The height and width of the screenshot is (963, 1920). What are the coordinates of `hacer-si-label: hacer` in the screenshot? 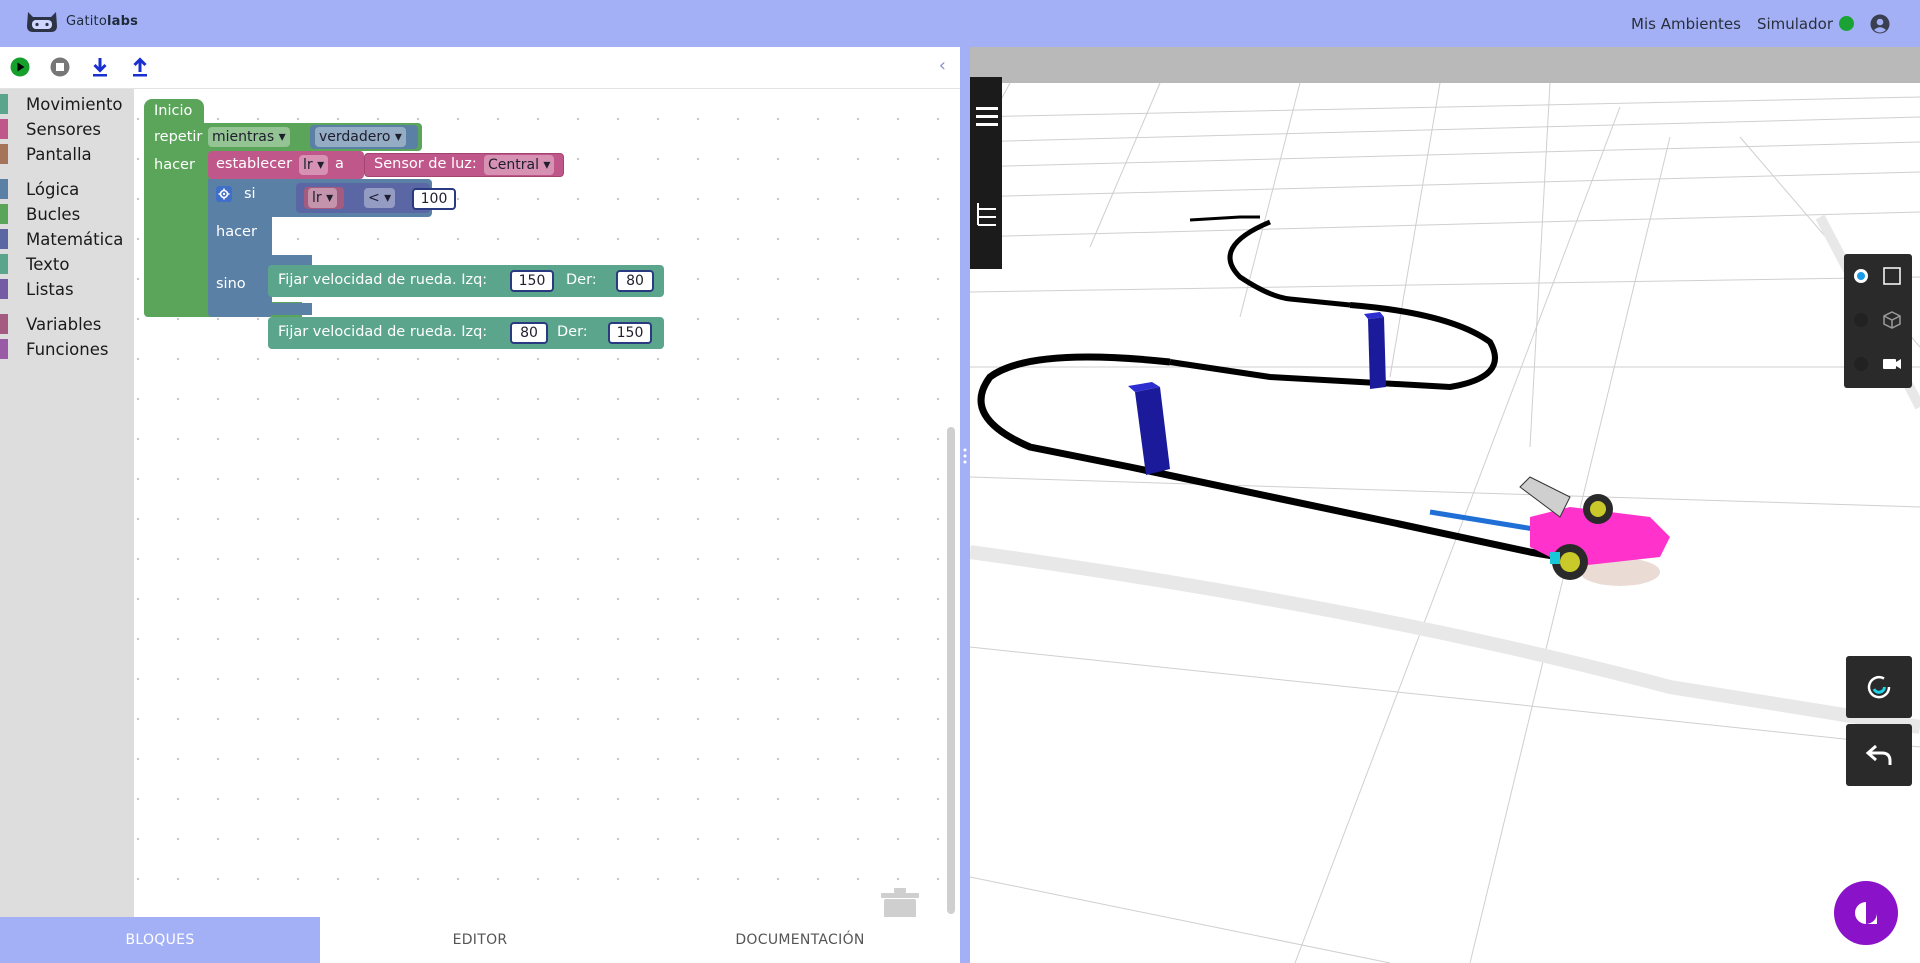 It's located at (236, 232).